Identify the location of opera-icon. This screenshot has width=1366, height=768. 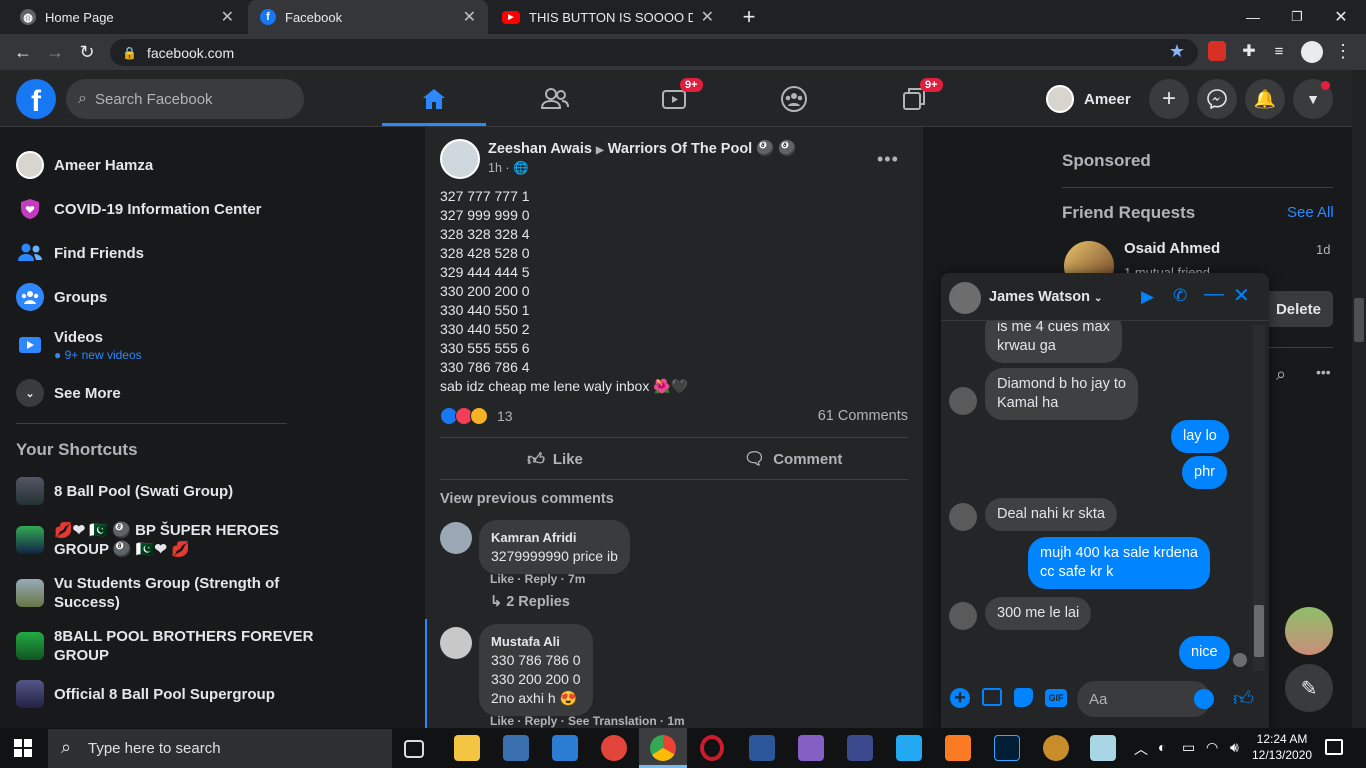
(712, 748).